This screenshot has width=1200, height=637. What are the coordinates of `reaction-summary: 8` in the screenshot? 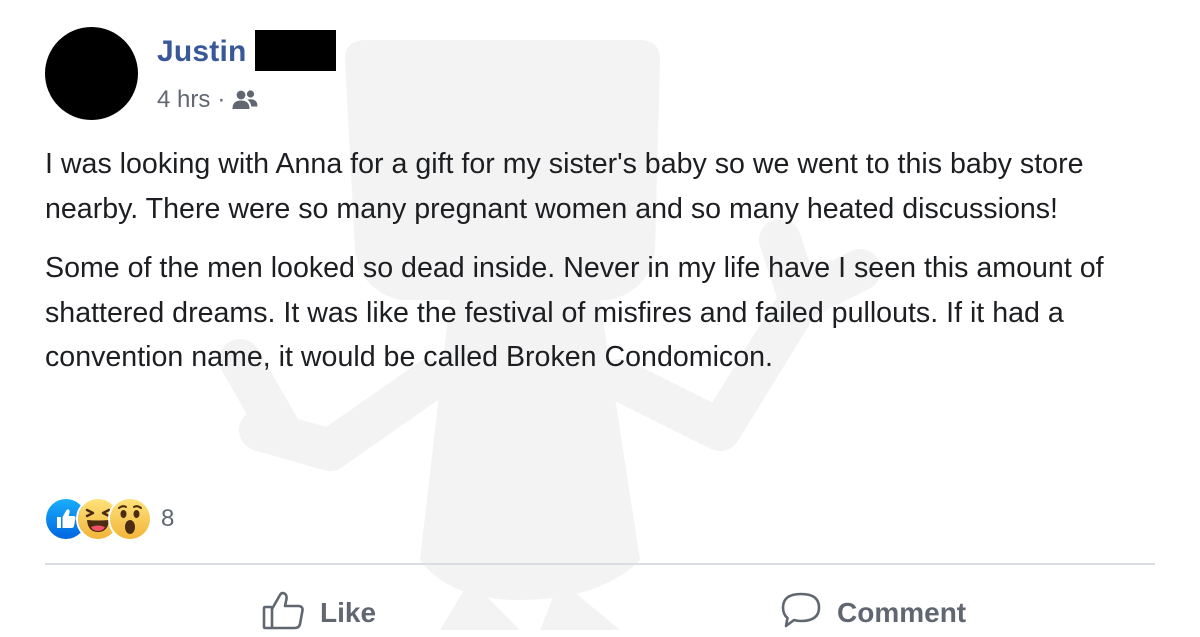 It's located at (109, 519).